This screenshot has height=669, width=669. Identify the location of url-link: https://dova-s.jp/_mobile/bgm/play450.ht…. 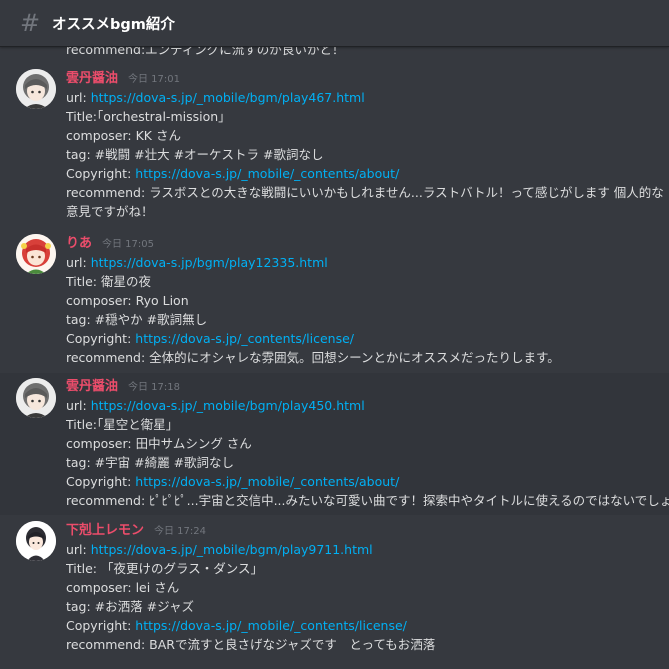
(228, 405).